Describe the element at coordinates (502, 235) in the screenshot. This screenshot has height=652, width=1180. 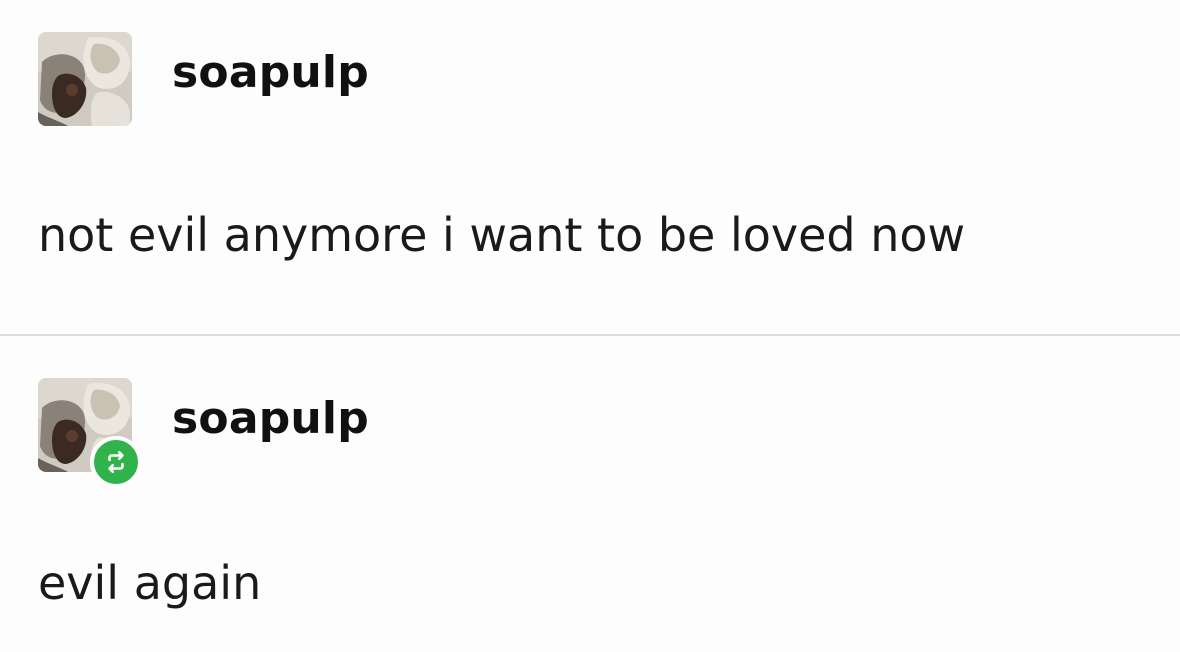
I see `post-text: not evil anymore i want to be loved now` at that location.